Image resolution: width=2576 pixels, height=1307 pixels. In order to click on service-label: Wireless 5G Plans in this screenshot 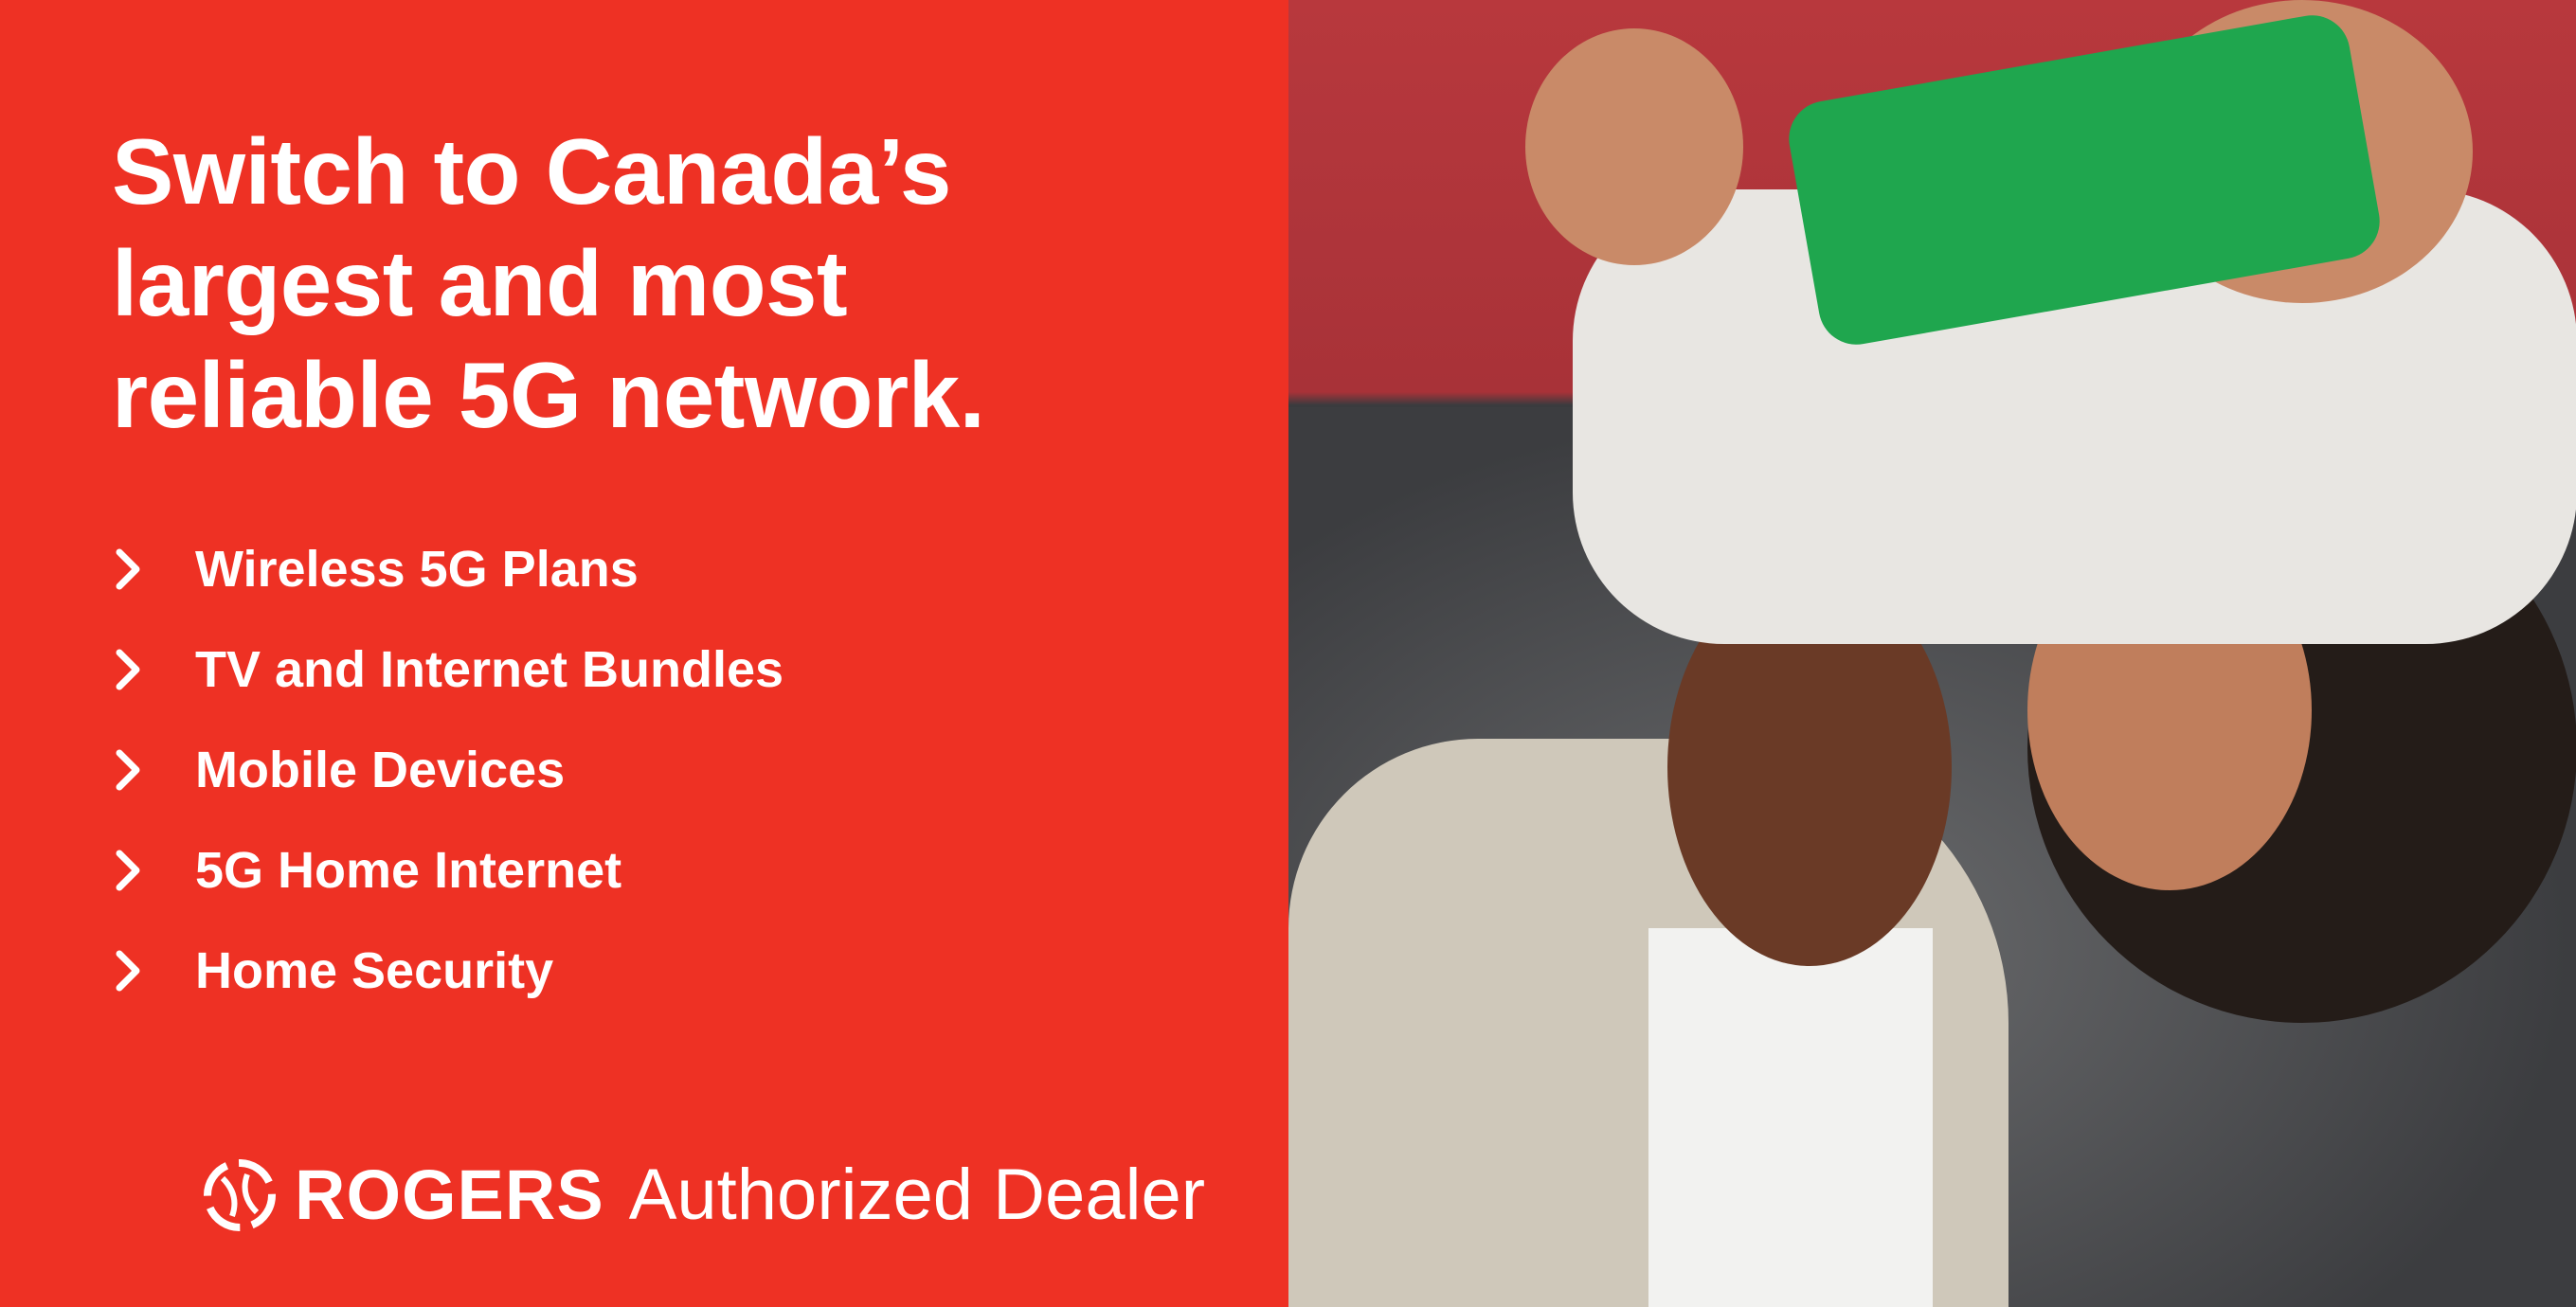, I will do `click(417, 569)`.